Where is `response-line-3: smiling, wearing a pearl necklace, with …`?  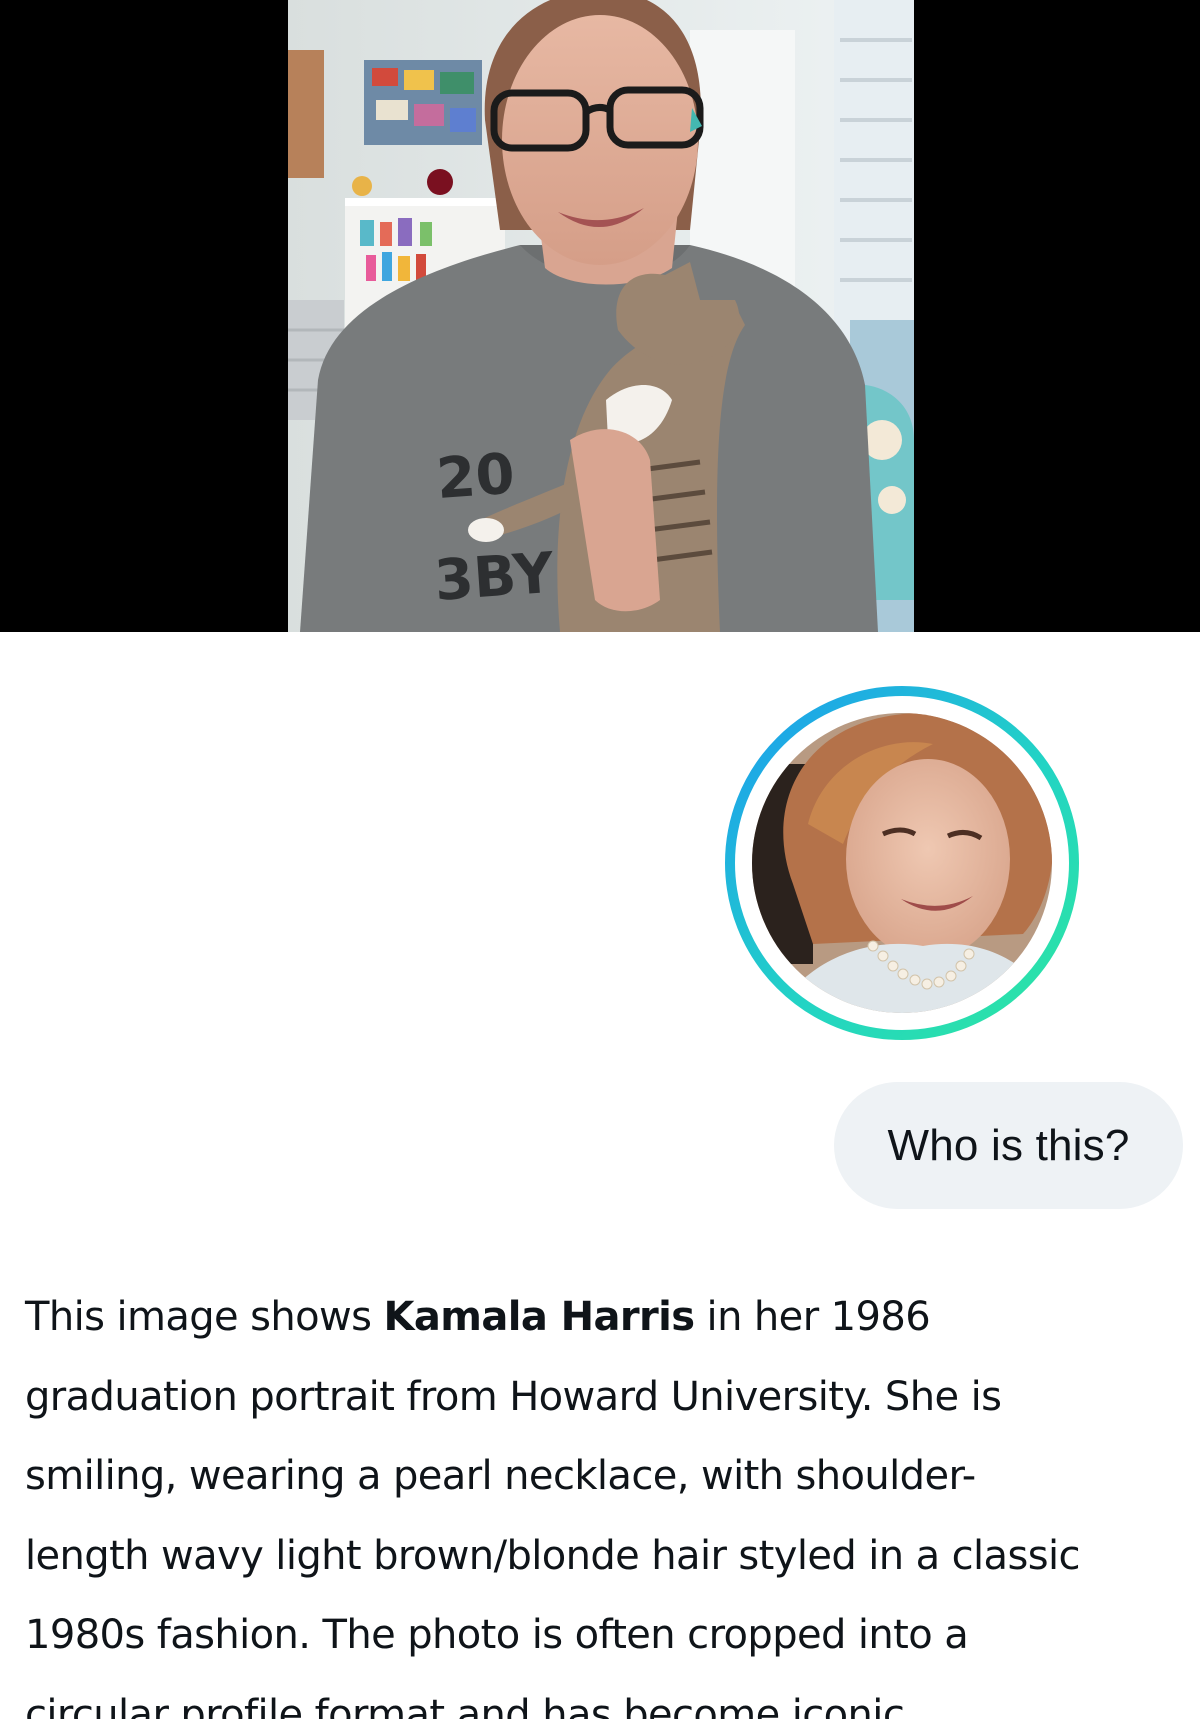
response-line-3: smiling, wearing a pearl necklace, with … is located at coordinates (500, 1476).